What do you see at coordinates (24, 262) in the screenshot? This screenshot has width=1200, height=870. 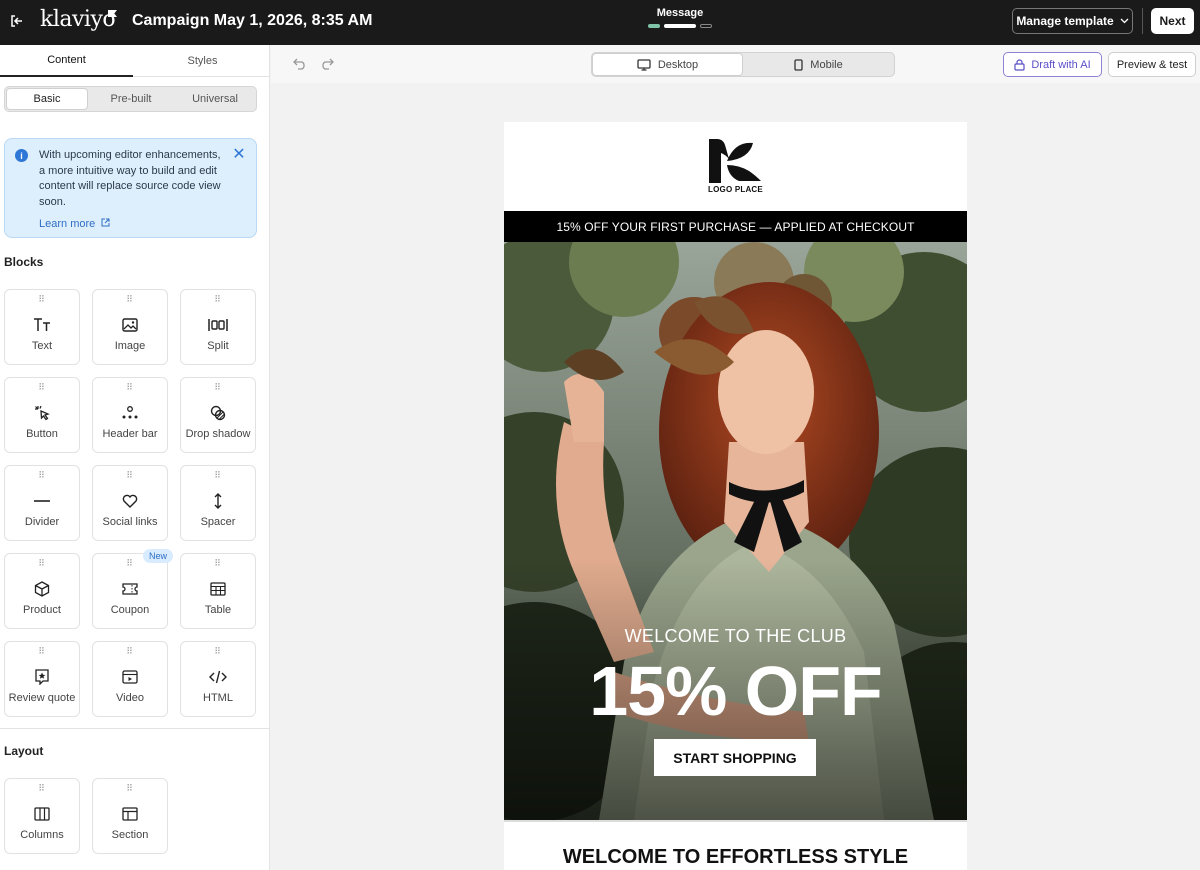 I see `blocks-heading: Blocks` at bounding box center [24, 262].